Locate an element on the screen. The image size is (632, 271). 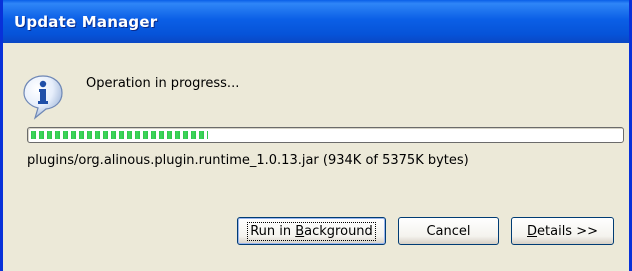
information-icon is located at coordinates (43, 97).